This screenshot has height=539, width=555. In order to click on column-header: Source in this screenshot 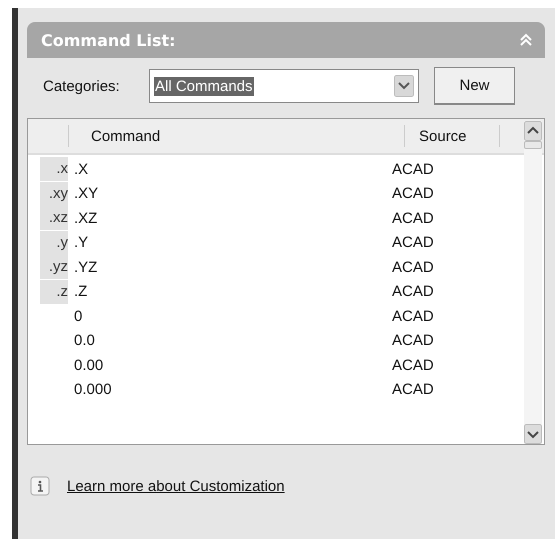, I will do `click(452, 136)`.